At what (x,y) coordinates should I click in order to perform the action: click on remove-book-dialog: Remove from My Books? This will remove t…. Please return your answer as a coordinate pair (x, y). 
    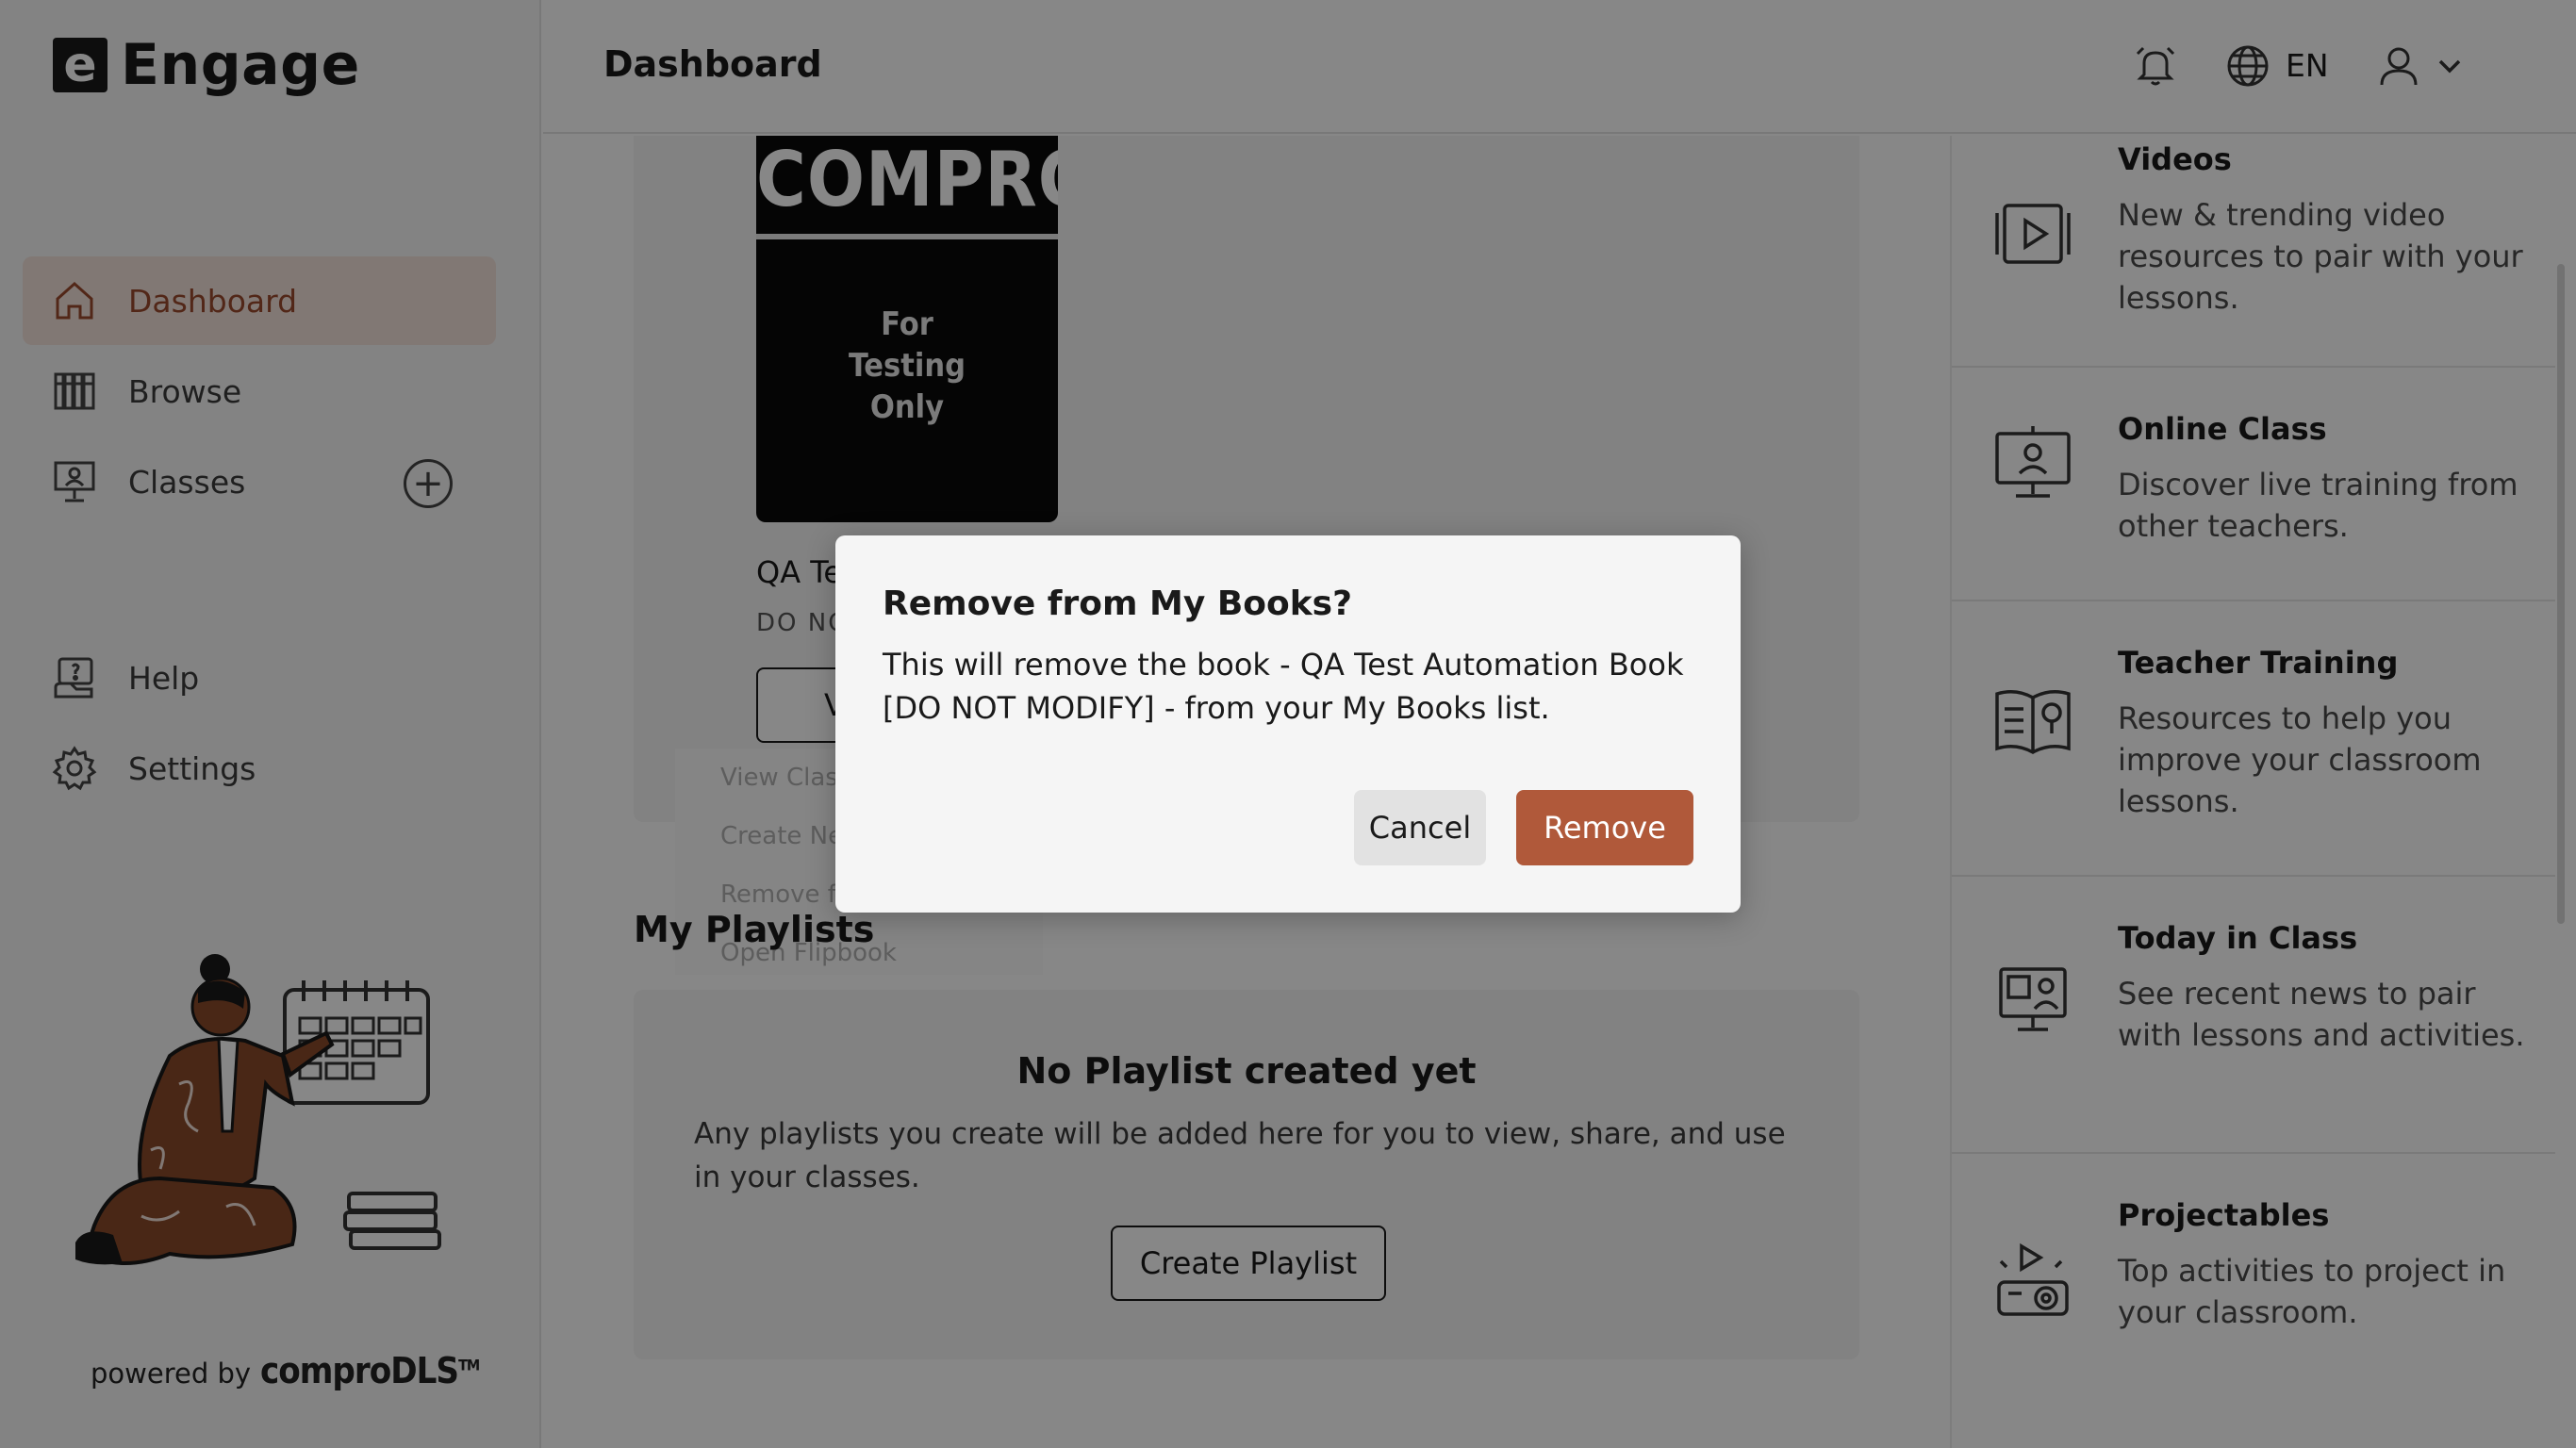
    Looking at the image, I should click on (1288, 724).